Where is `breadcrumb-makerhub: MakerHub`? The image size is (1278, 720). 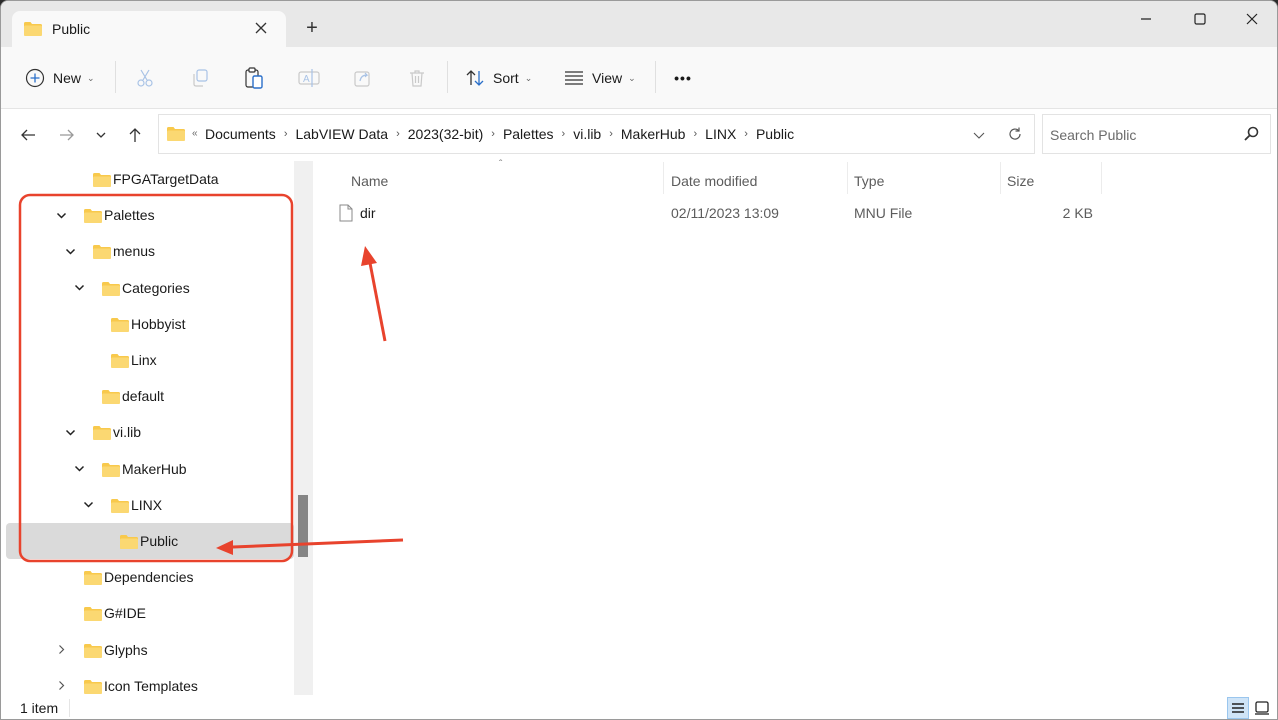 breadcrumb-makerhub: MakerHub is located at coordinates (653, 134).